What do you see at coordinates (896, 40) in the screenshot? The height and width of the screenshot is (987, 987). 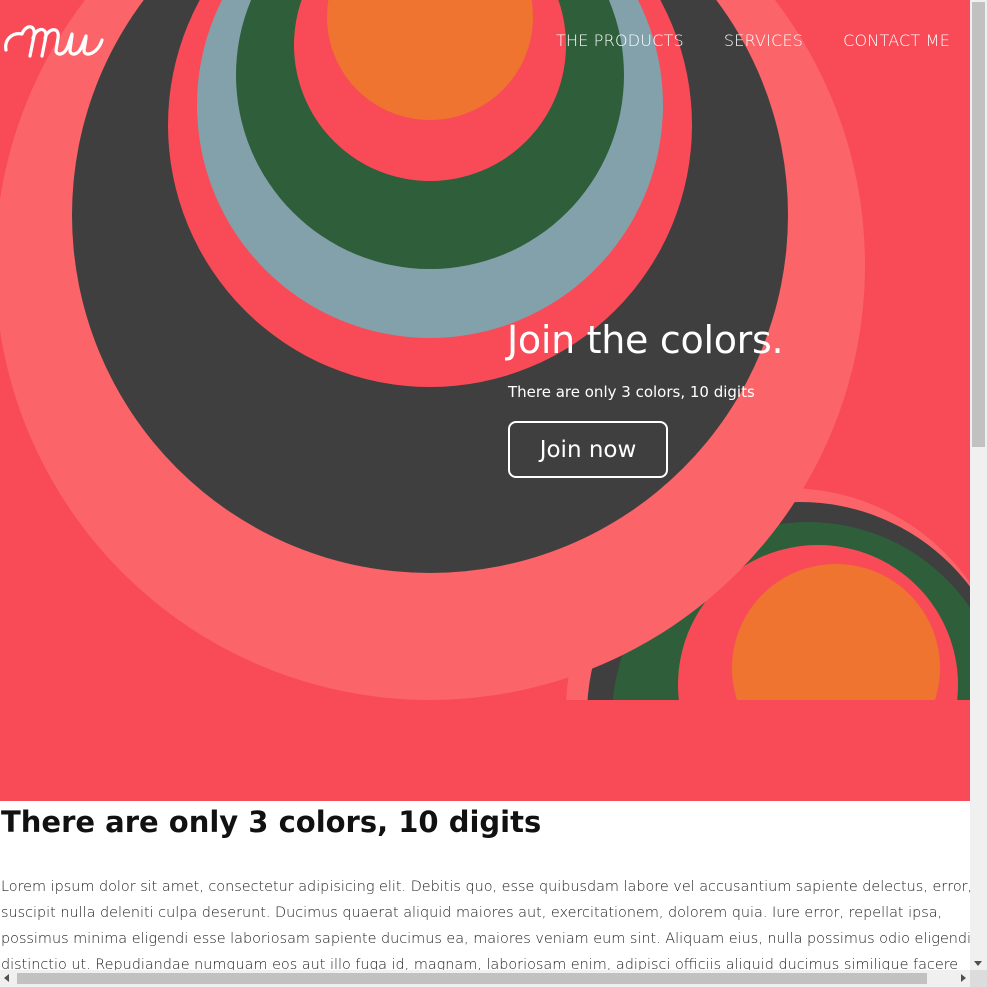 I see `nav-item-contact-me: CONTACT ME` at bounding box center [896, 40].